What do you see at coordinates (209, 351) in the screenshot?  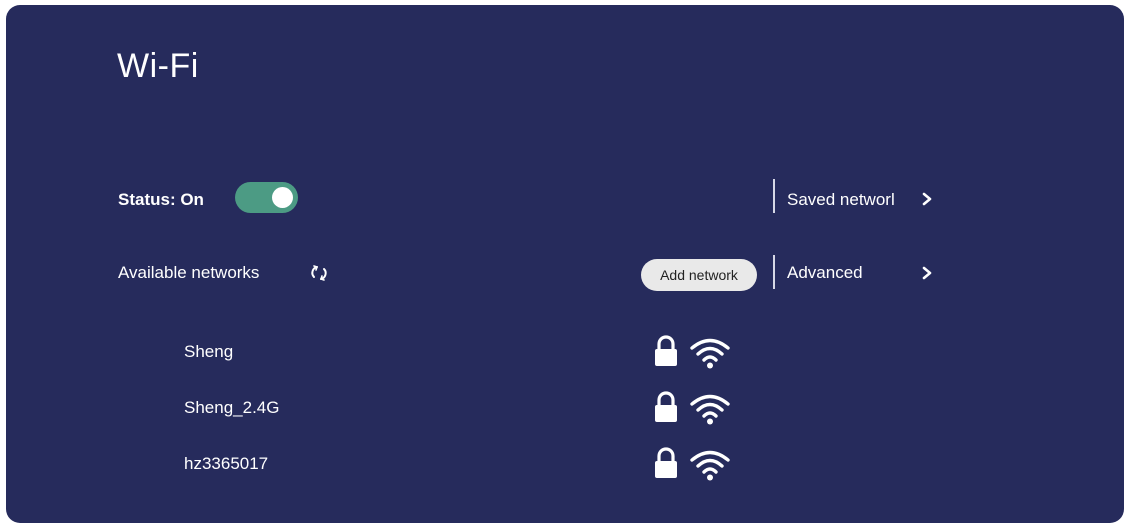 I see `network-name: Sheng` at bounding box center [209, 351].